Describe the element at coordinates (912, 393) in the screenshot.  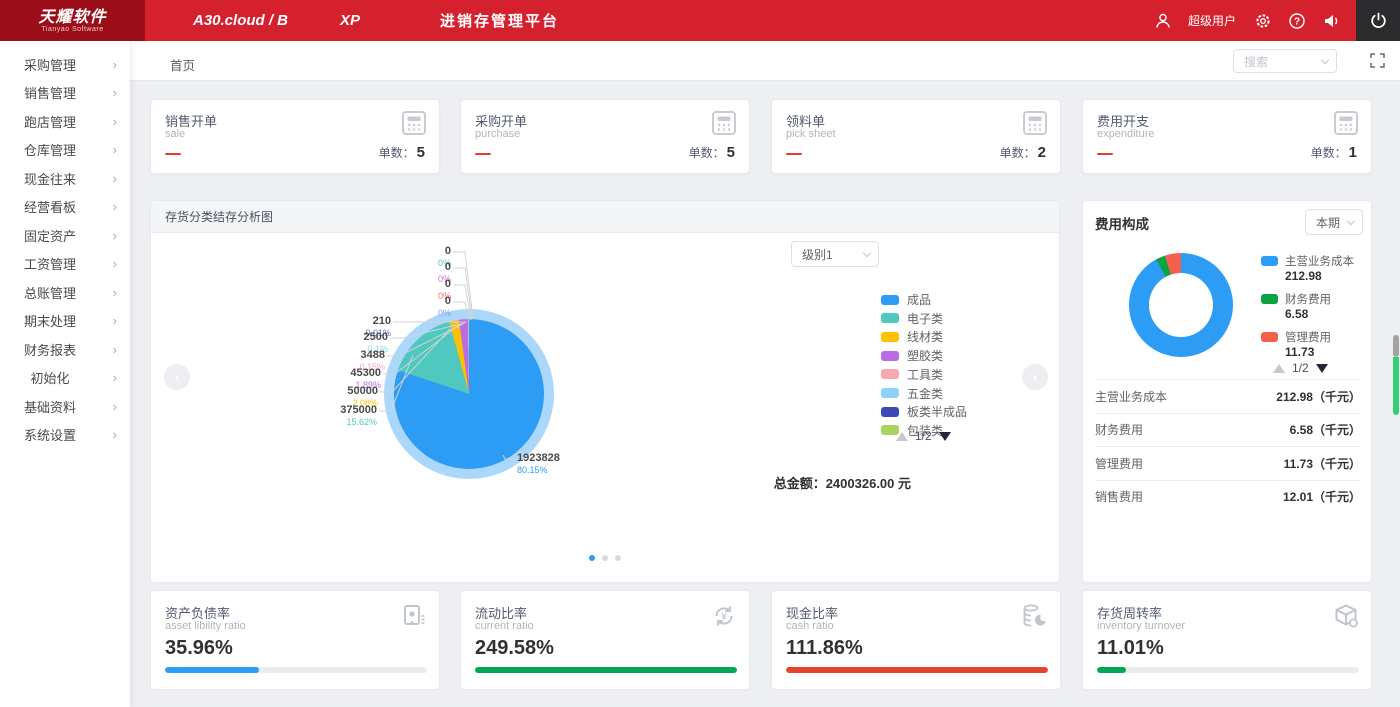
I see `legend-item-五金类: 五金类` at that location.